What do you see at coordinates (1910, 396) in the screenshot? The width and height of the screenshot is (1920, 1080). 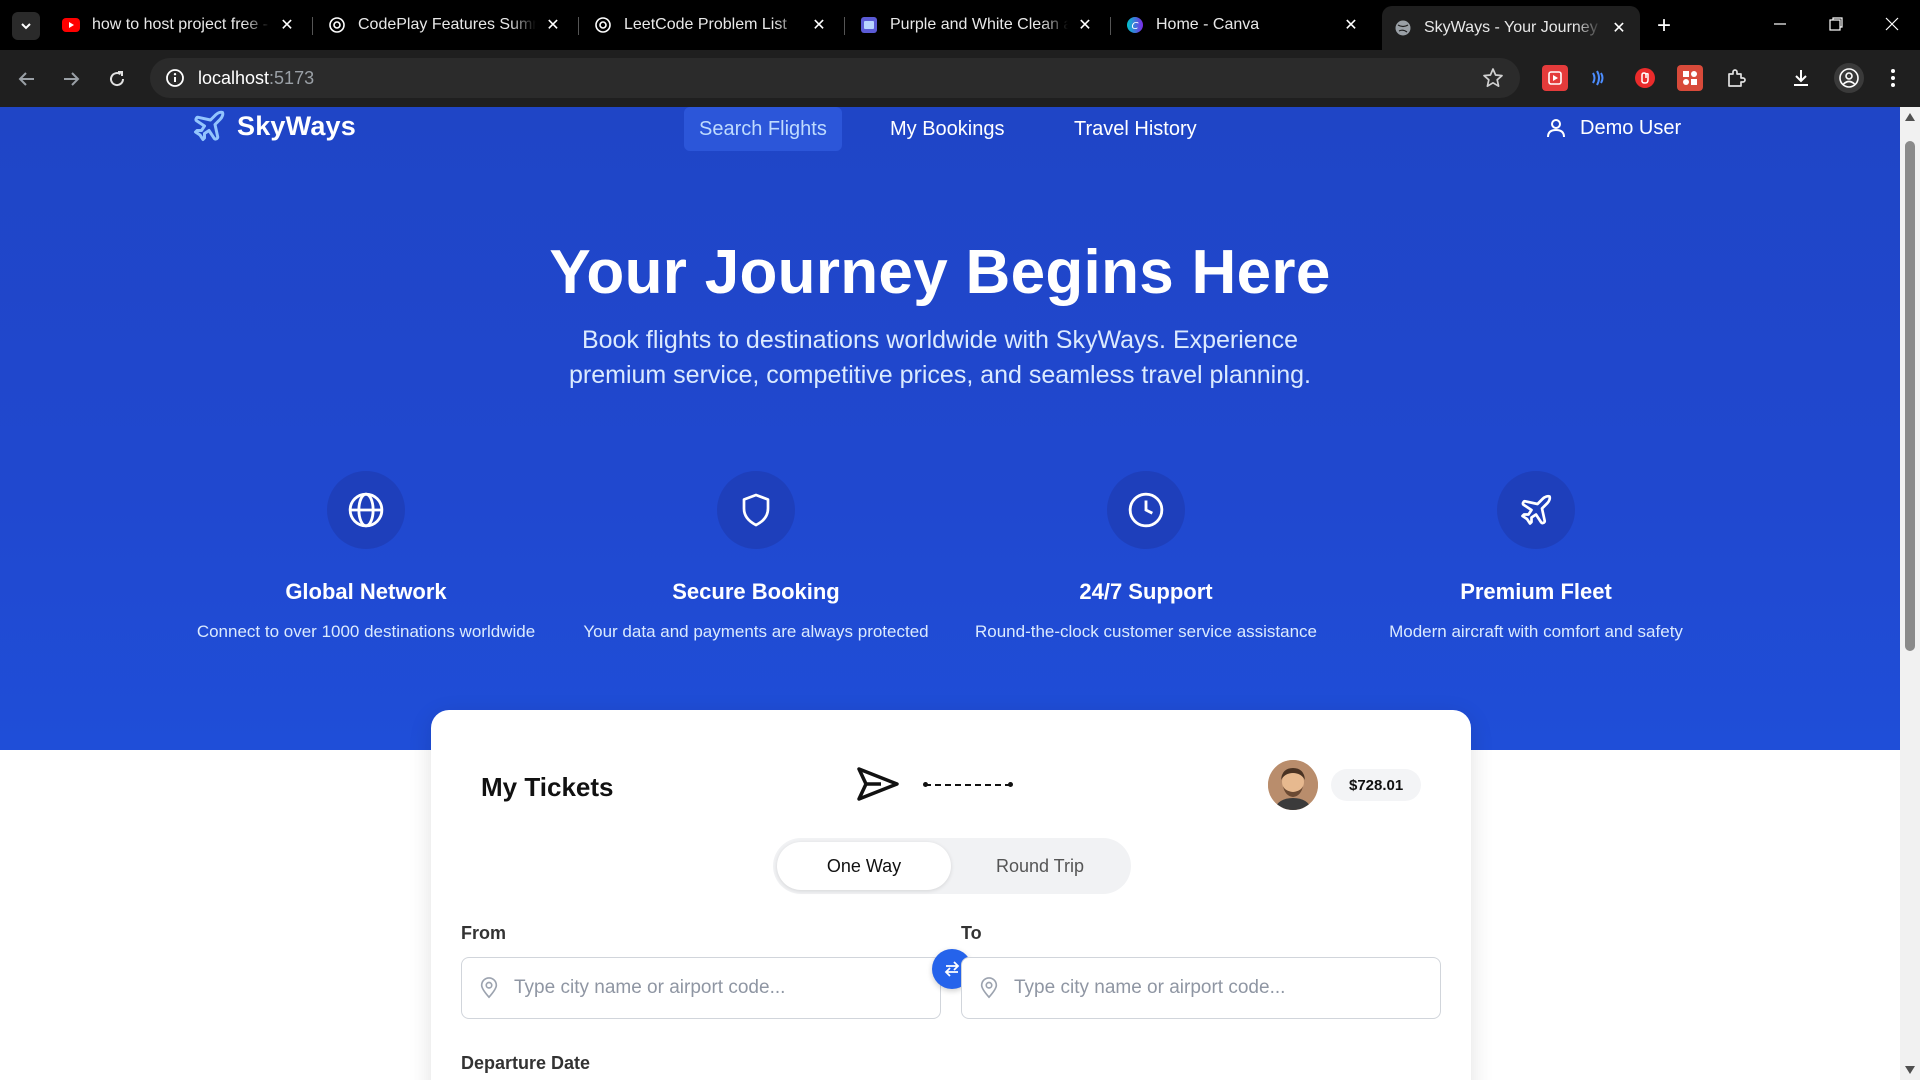 I see `scroll-thumb` at bounding box center [1910, 396].